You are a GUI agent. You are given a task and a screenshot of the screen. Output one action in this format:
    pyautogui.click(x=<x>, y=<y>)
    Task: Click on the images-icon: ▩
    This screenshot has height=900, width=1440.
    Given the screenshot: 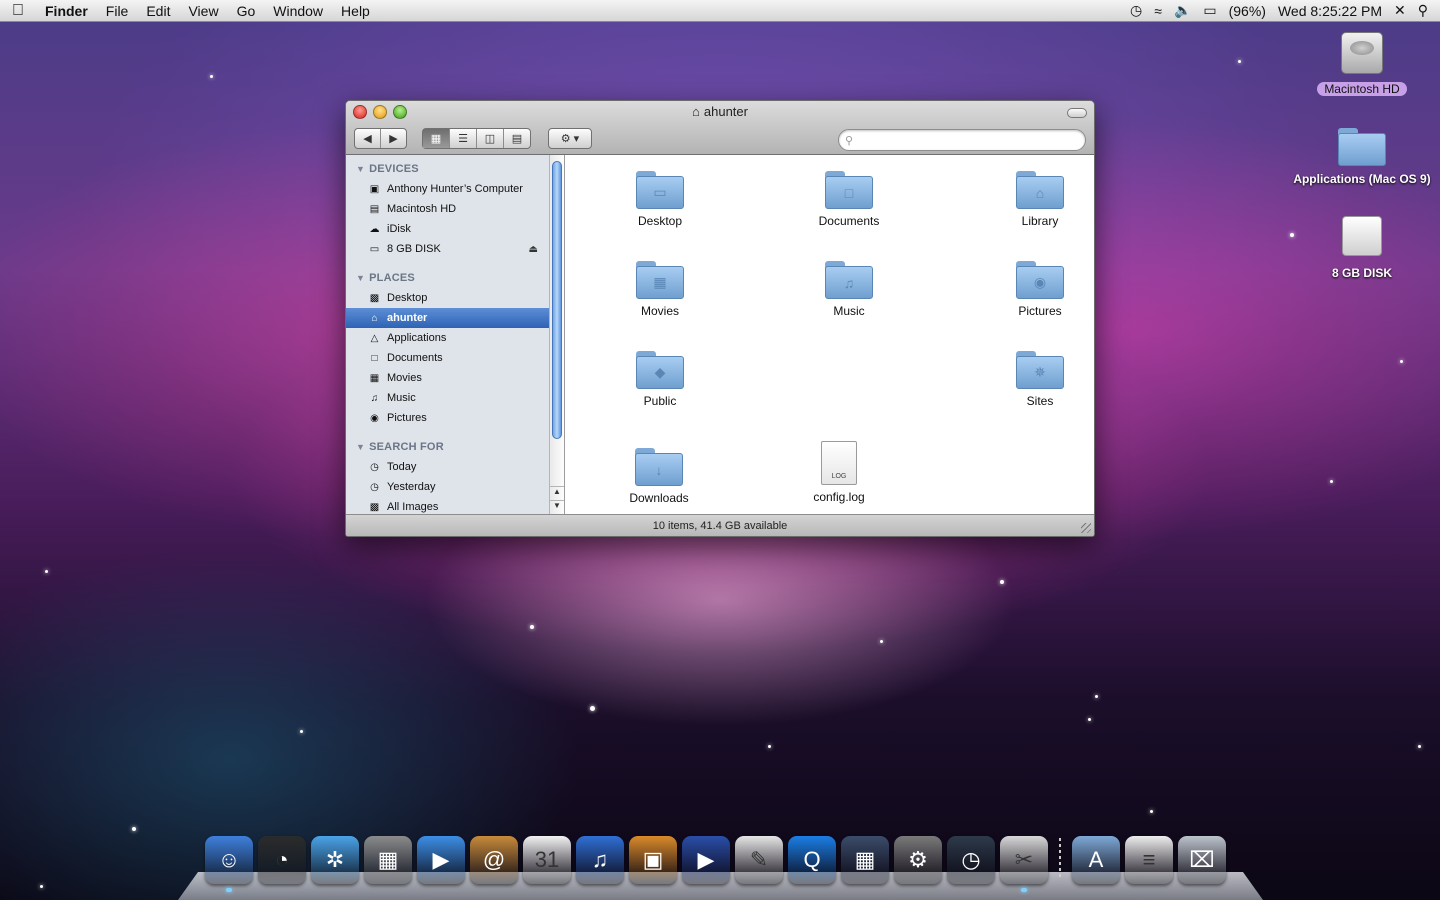 What is the action you would take?
    pyautogui.click(x=374, y=507)
    